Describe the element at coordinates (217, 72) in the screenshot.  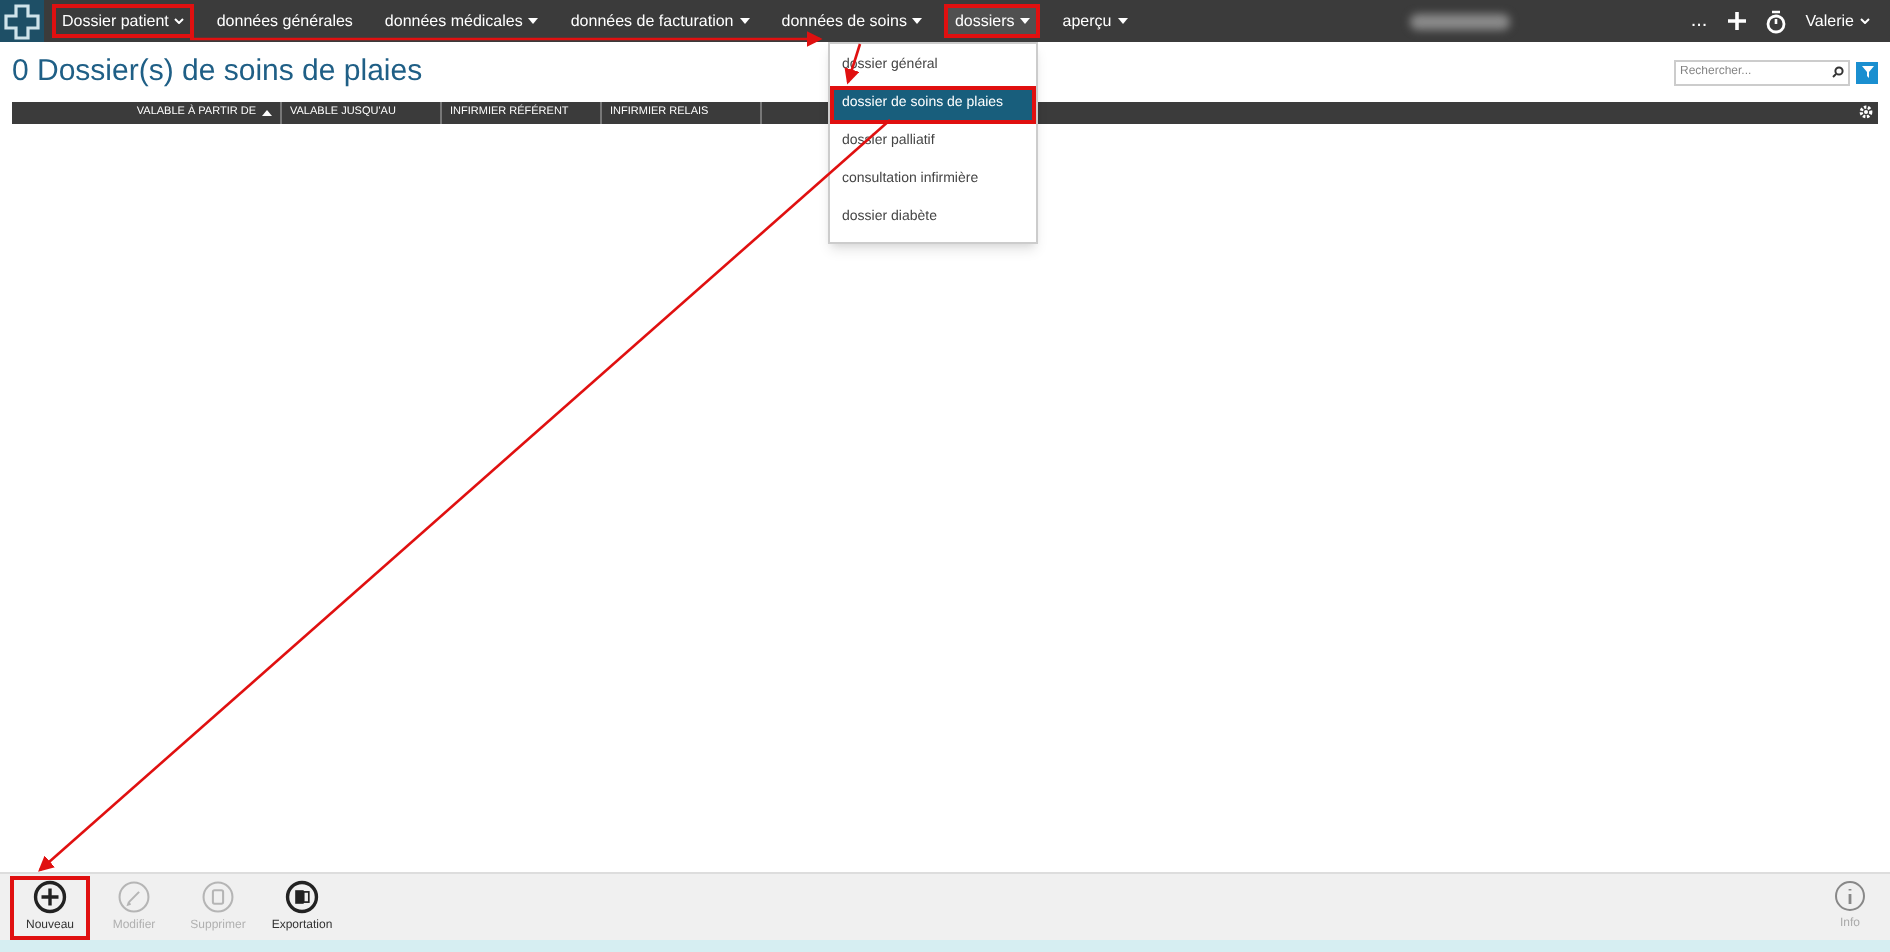
I see `page-title: 0 Dossier(s) de soins de plaies` at that location.